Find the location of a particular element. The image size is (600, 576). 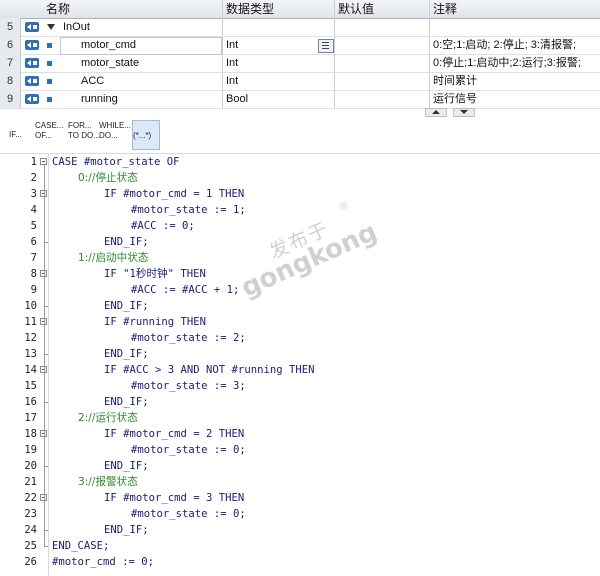

code-line: 20 END_IF; is located at coordinates (300, 466).